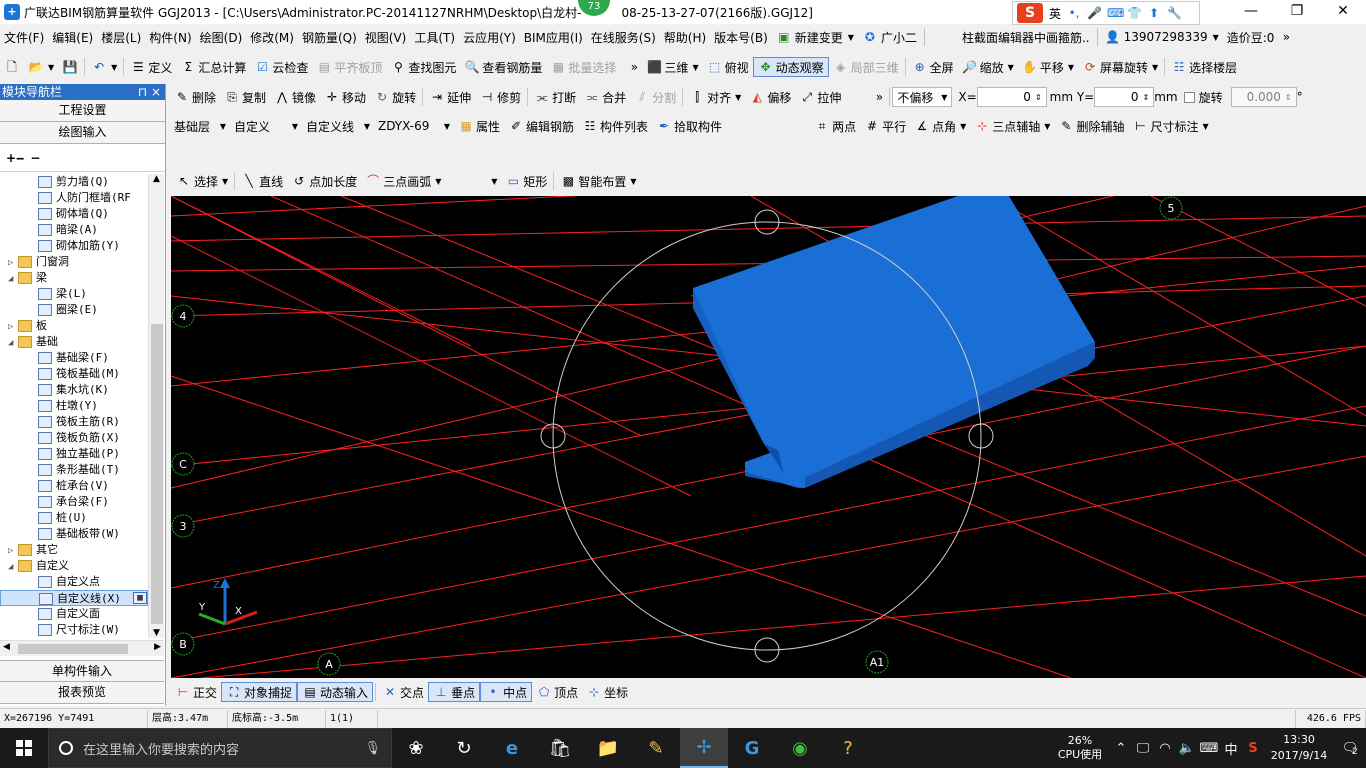 This screenshot has height=768, width=1366. Describe the element at coordinates (24, 748) in the screenshot. I see `start-button` at that location.